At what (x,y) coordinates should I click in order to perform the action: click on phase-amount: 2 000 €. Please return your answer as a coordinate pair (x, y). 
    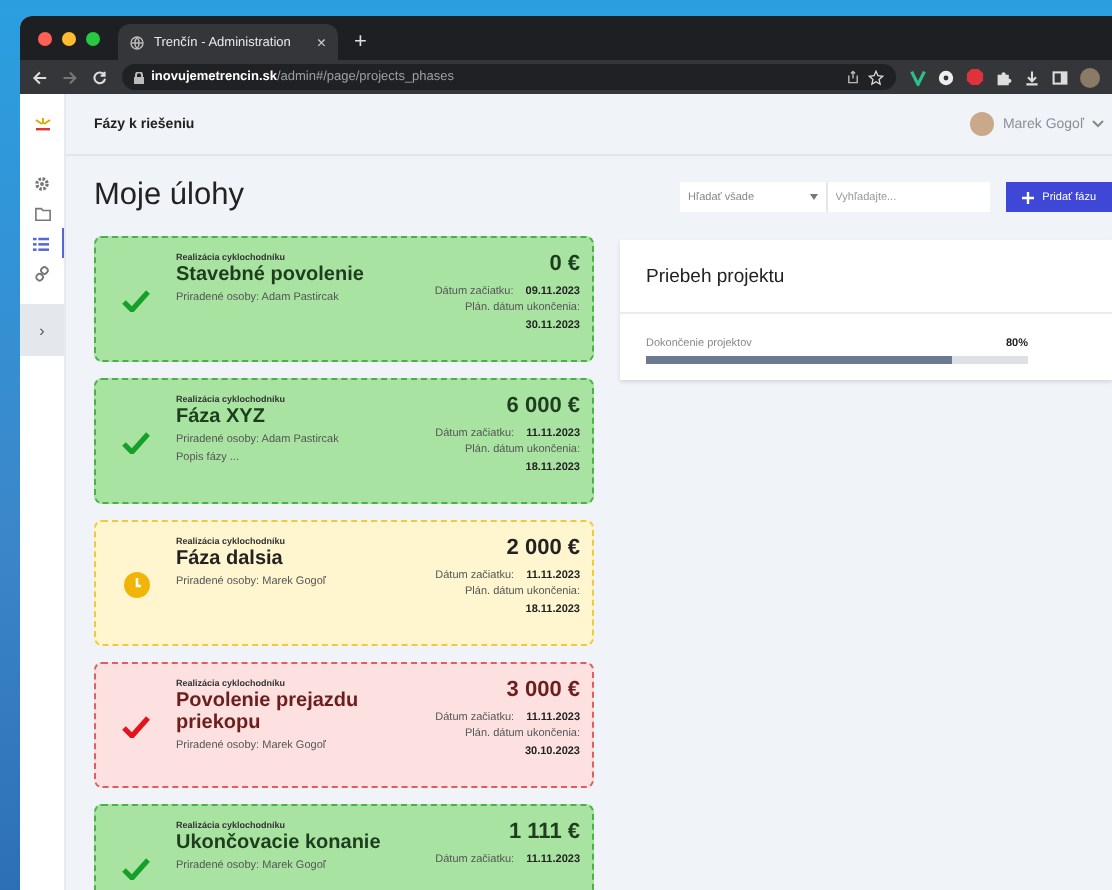
    Looking at the image, I should click on (543, 548).